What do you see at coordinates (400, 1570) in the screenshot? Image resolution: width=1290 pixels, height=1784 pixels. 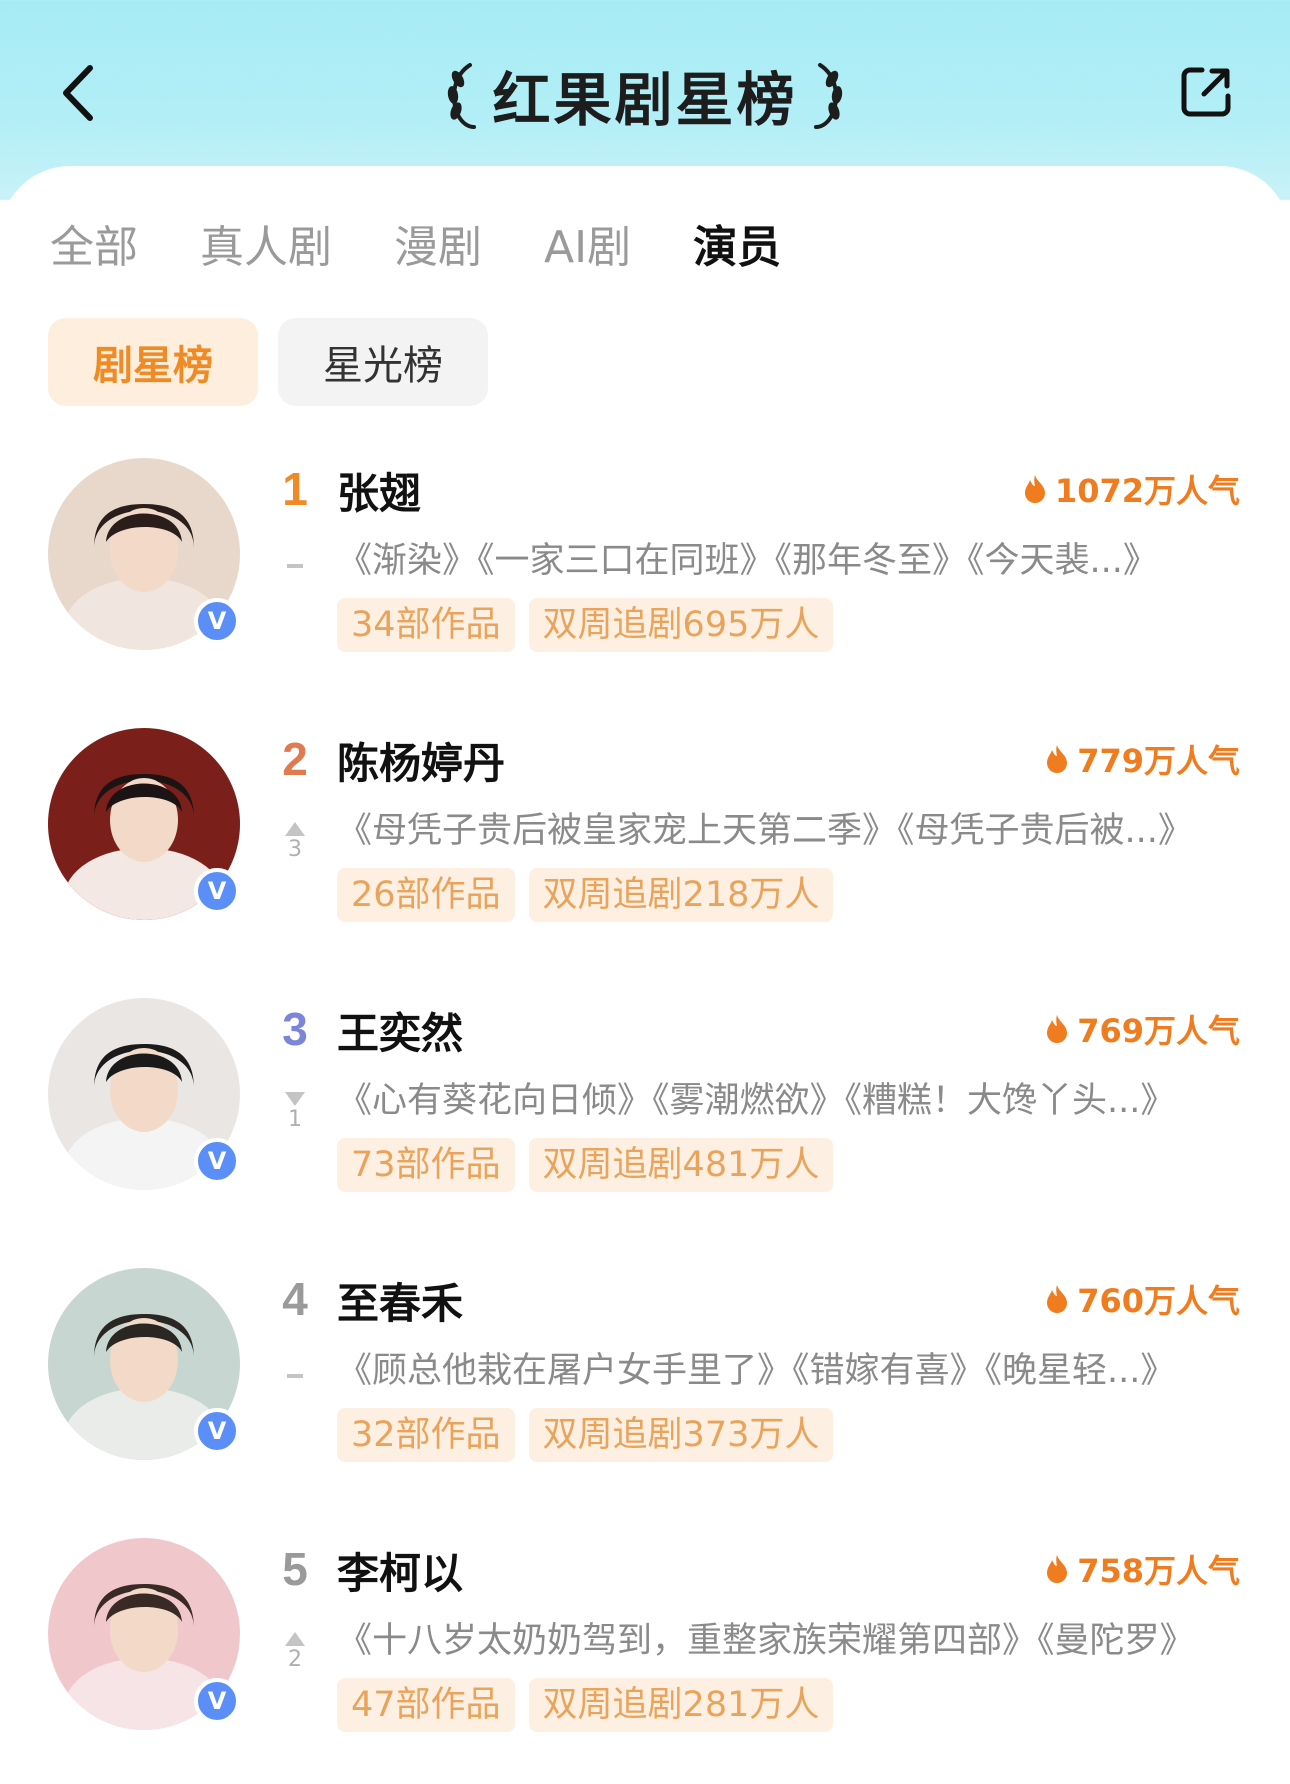 I see `actor-name: 李柯以` at bounding box center [400, 1570].